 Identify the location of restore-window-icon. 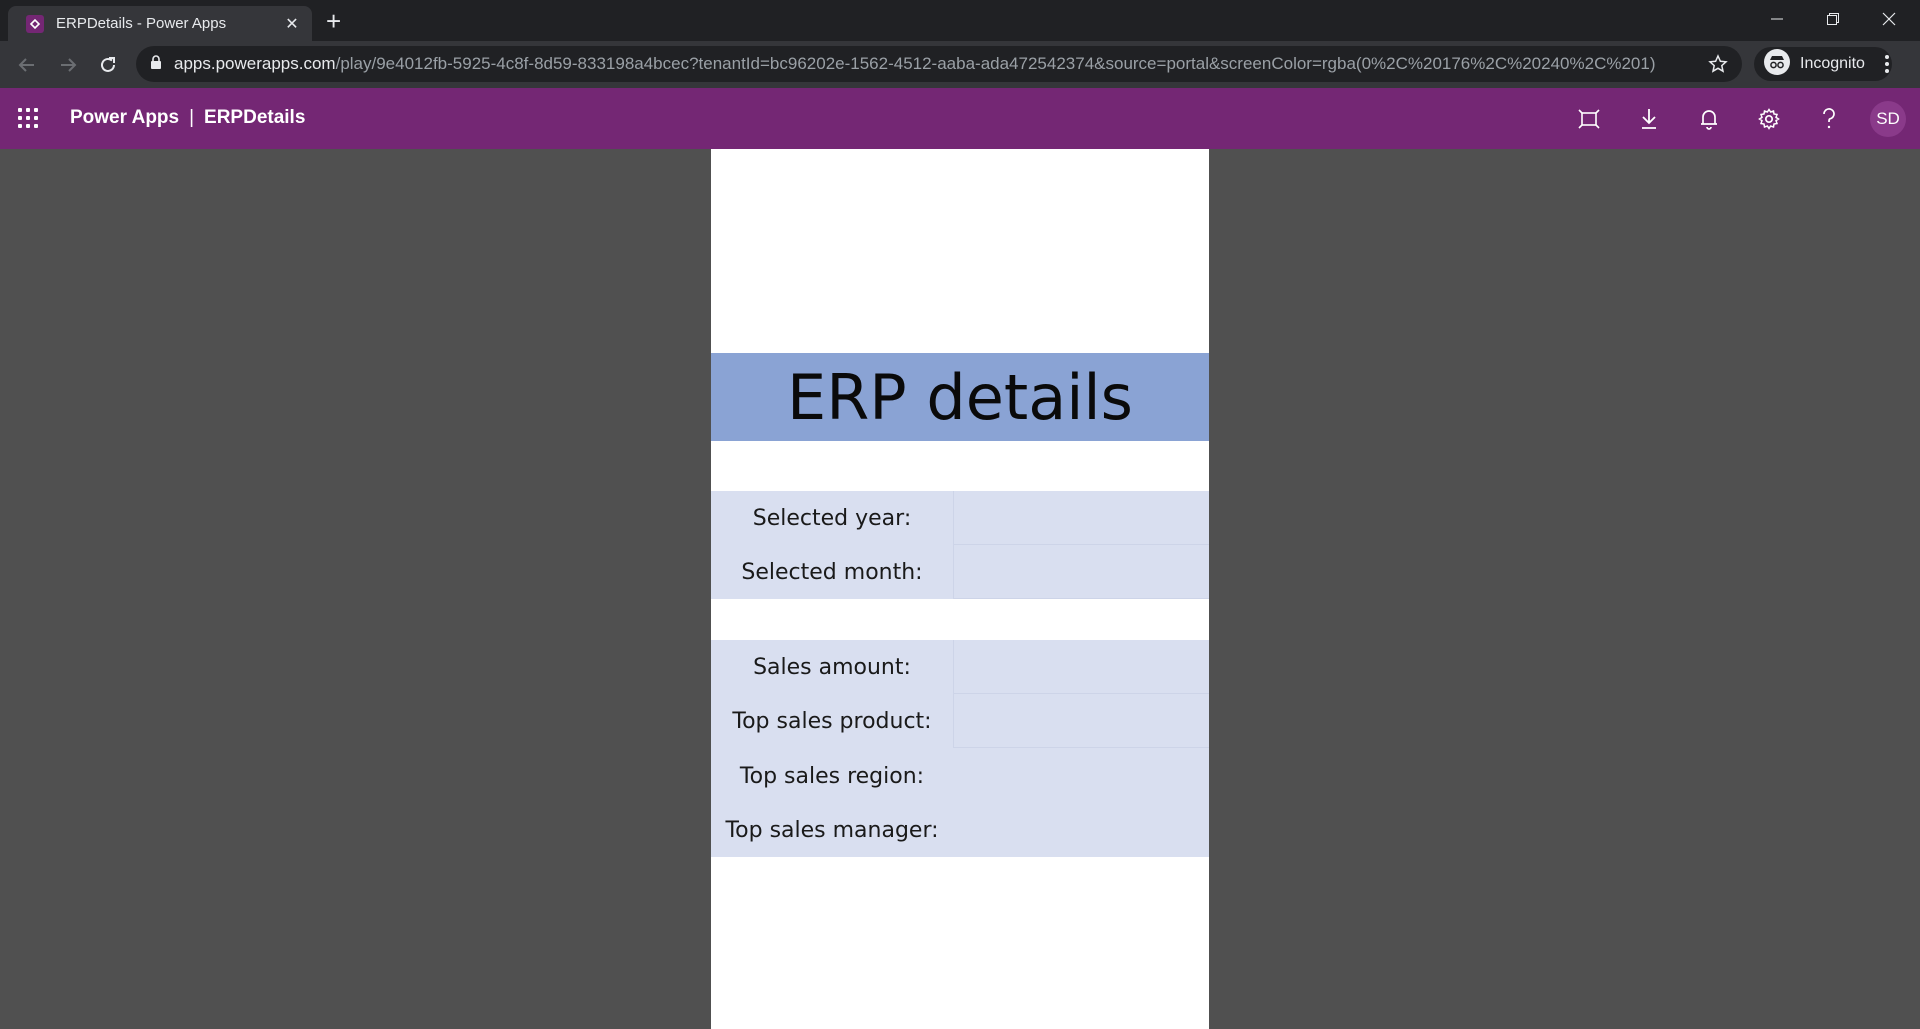
(1833, 19).